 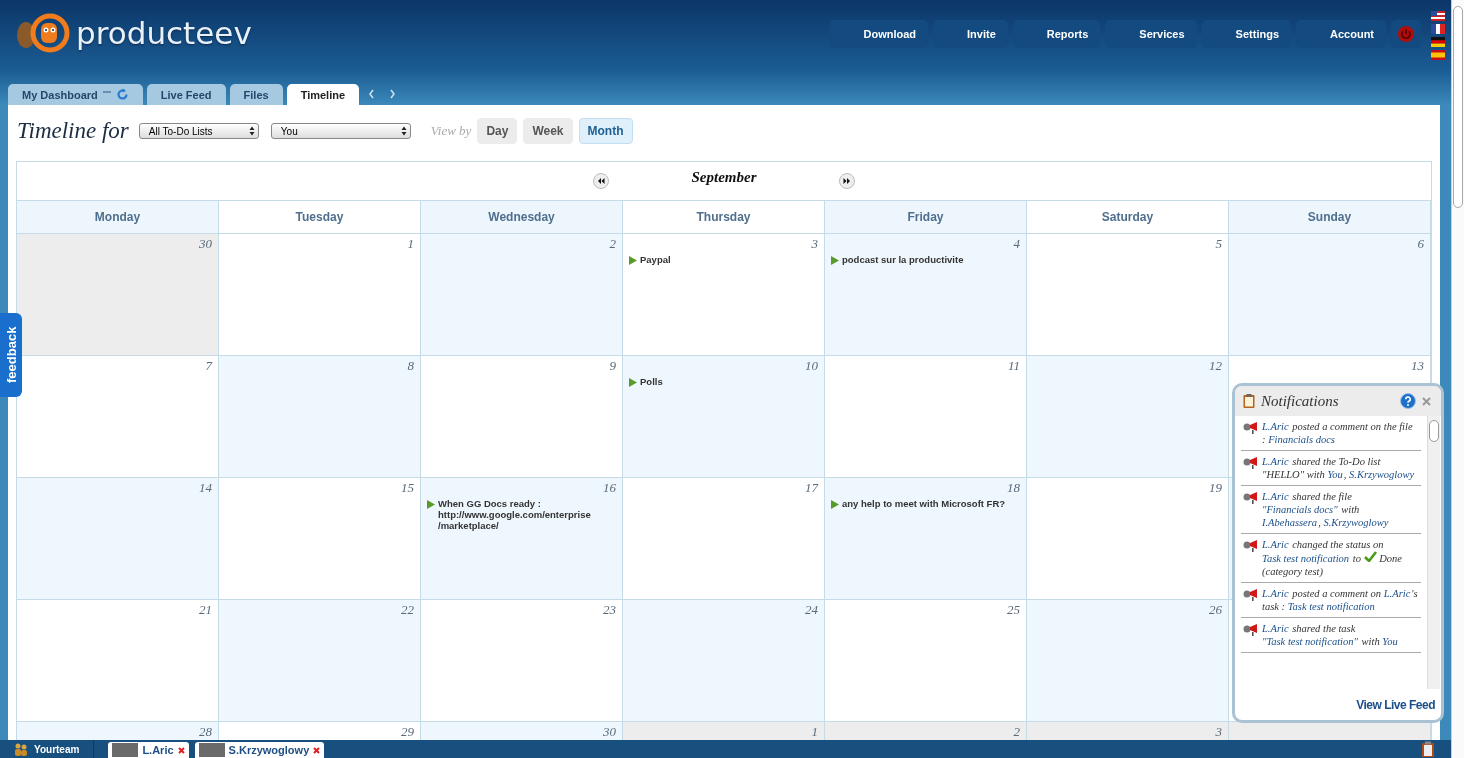 What do you see at coordinates (724, 295) in the screenshot?
I see `day-cell: 3 Paypal` at bounding box center [724, 295].